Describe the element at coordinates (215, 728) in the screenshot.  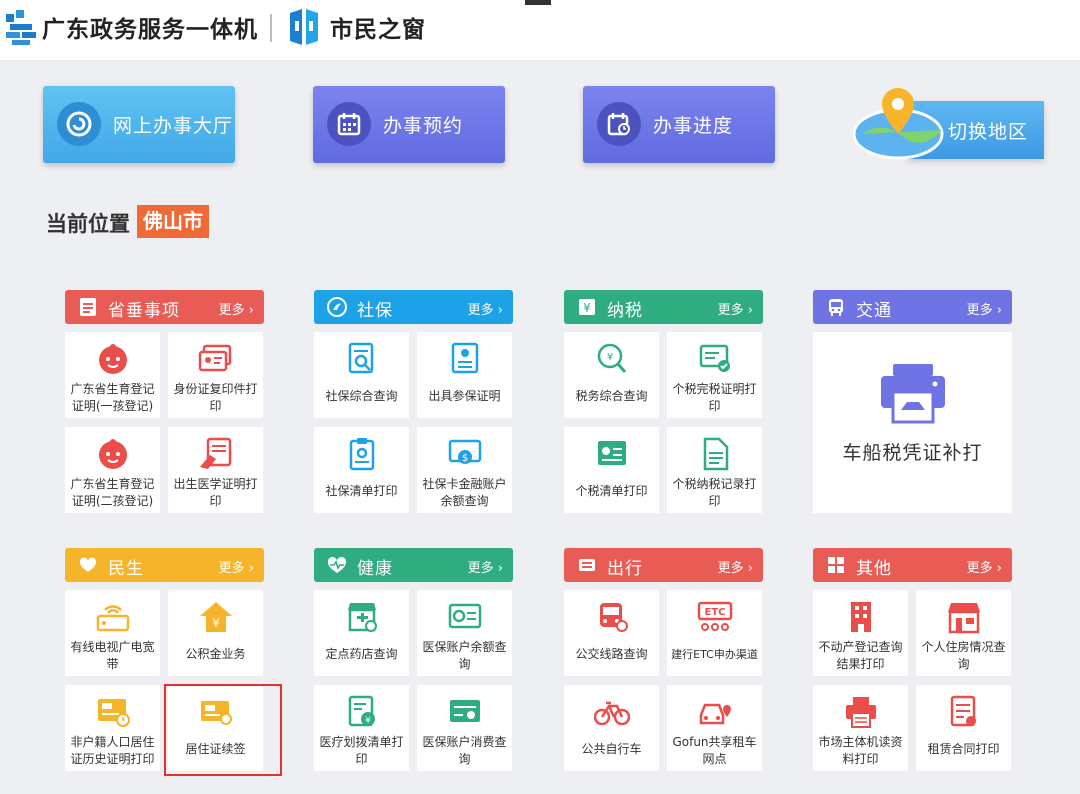
I see `tile-livelihood-3: 居住证续签` at that location.